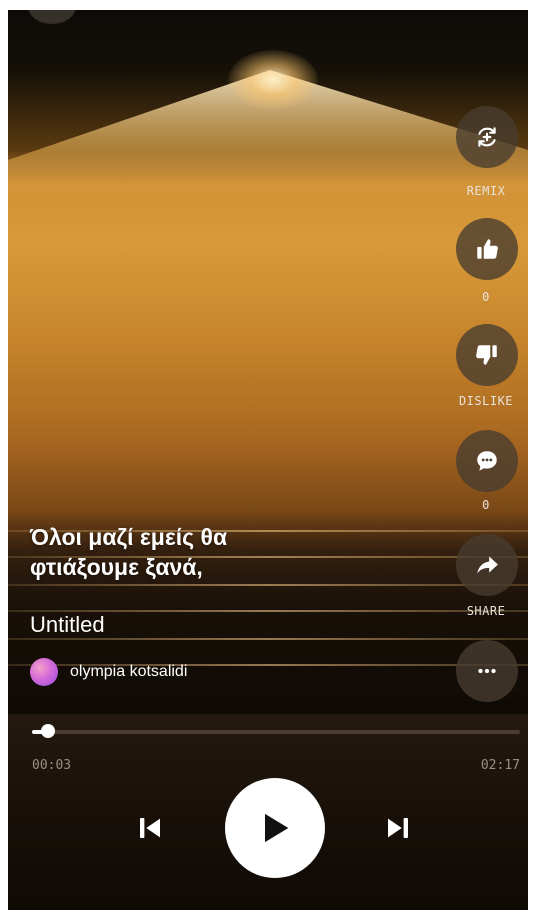  Describe the element at coordinates (486, 401) in the screenshot. I see `dislike-label: DISLIKE` at that location.